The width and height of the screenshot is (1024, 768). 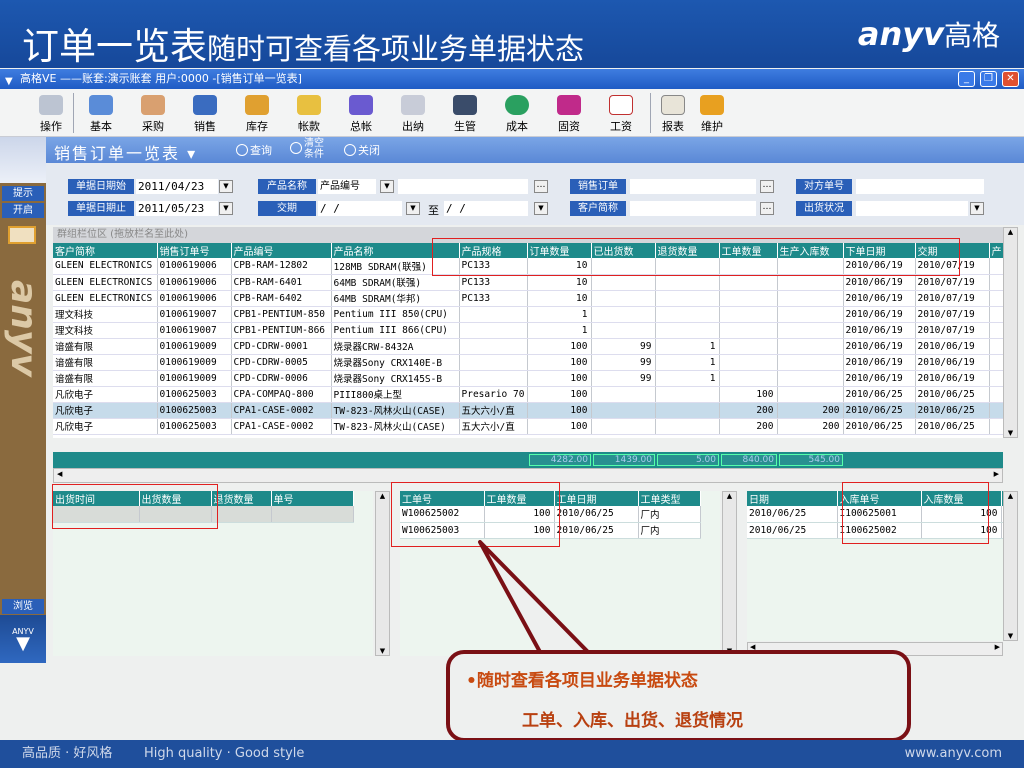 I want to click on date-end-input: 2011/05/23, so click(x=177, y=208).